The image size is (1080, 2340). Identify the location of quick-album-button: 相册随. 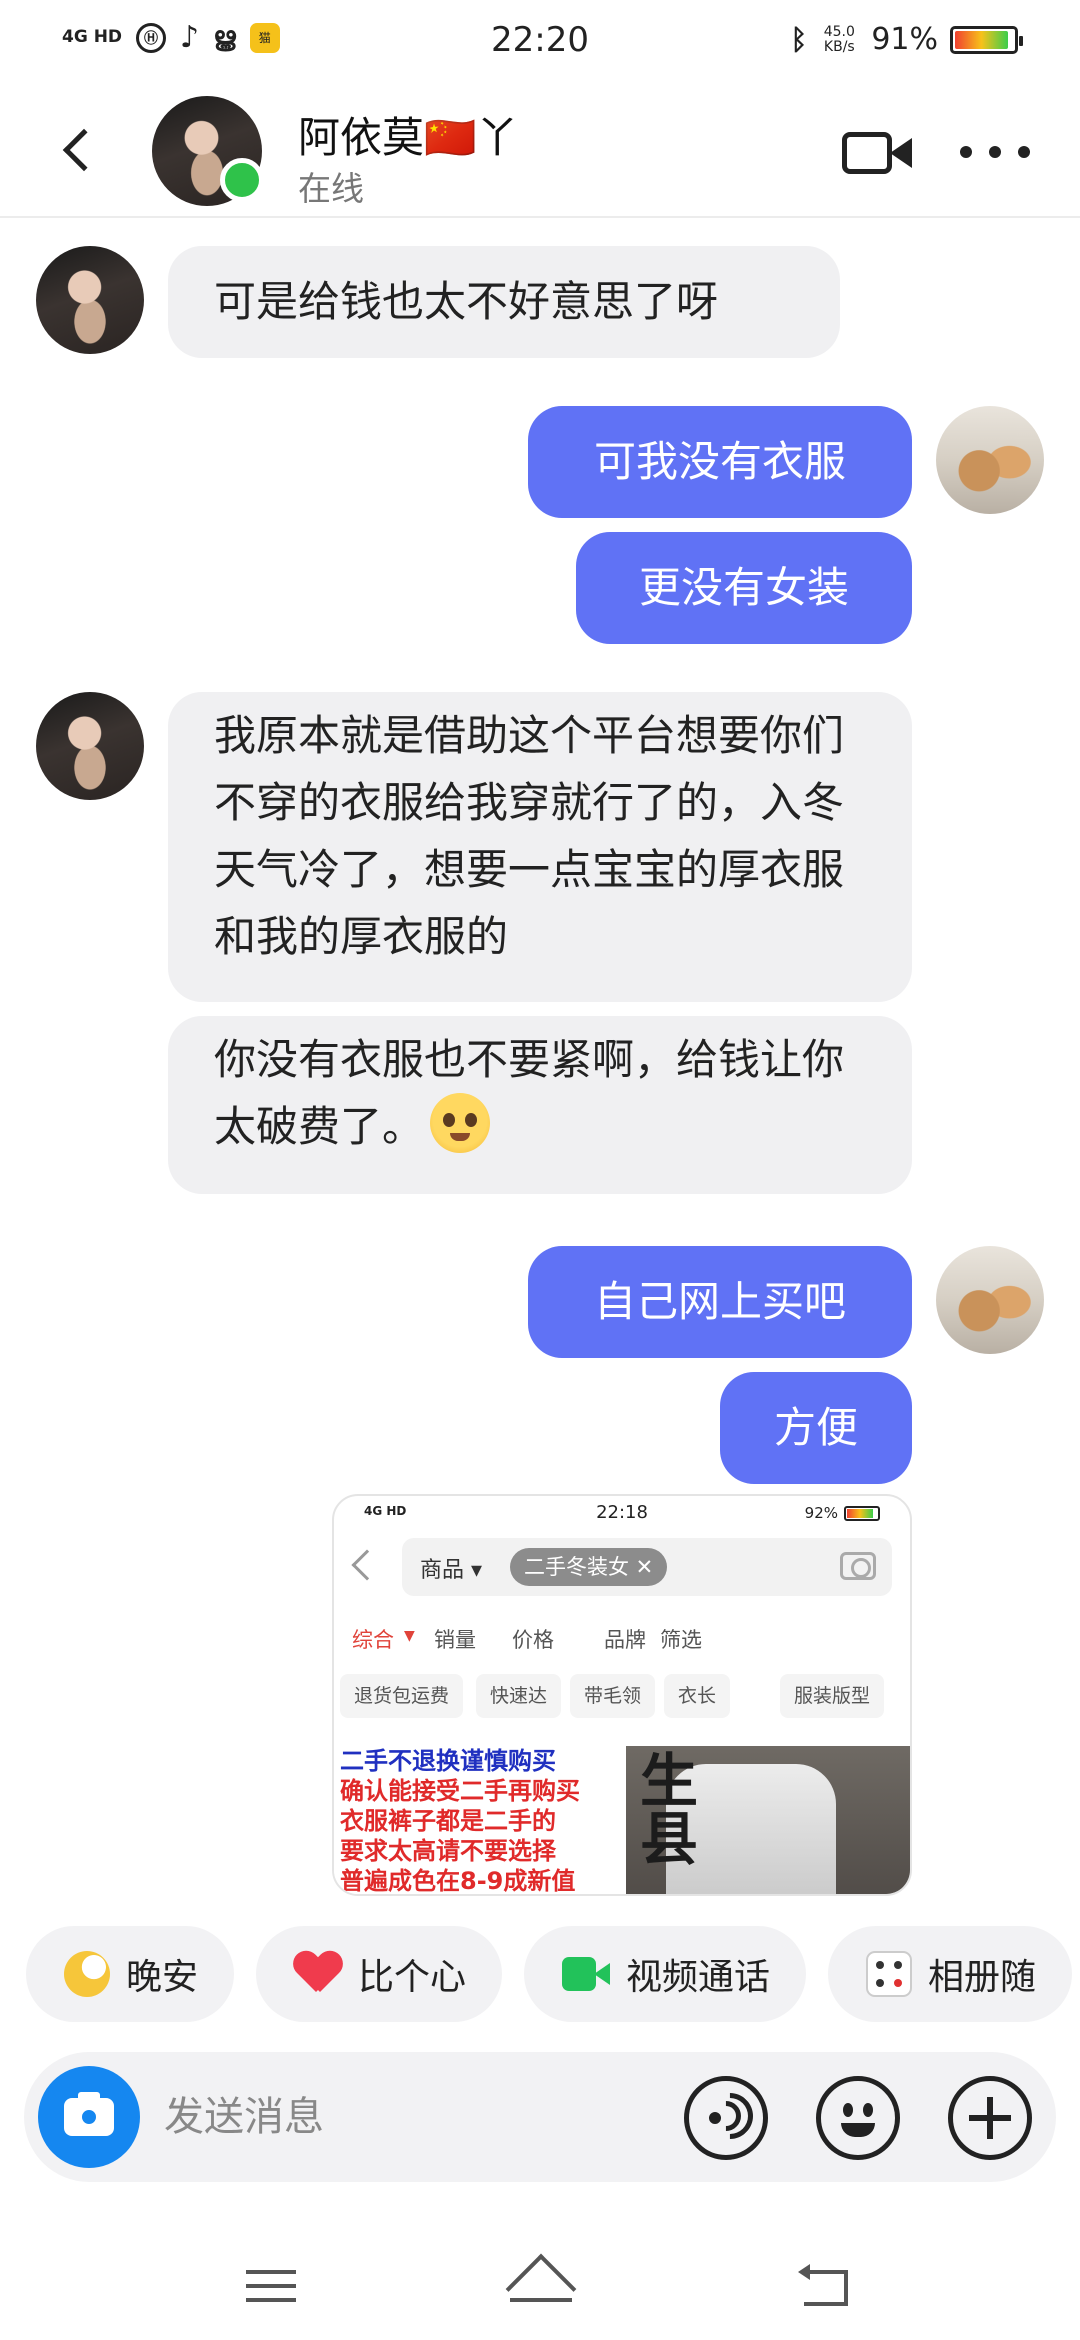
(950, 1974).